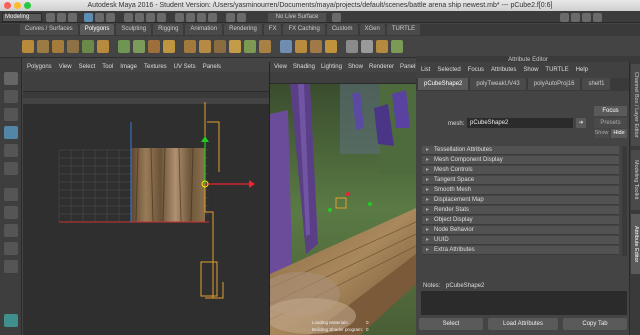 Image resolution: width=640 pixels, height=335 pixels. Describe the element at coordinates (316, 46) in the screenshot. I see `target-weld-icon` at that location.